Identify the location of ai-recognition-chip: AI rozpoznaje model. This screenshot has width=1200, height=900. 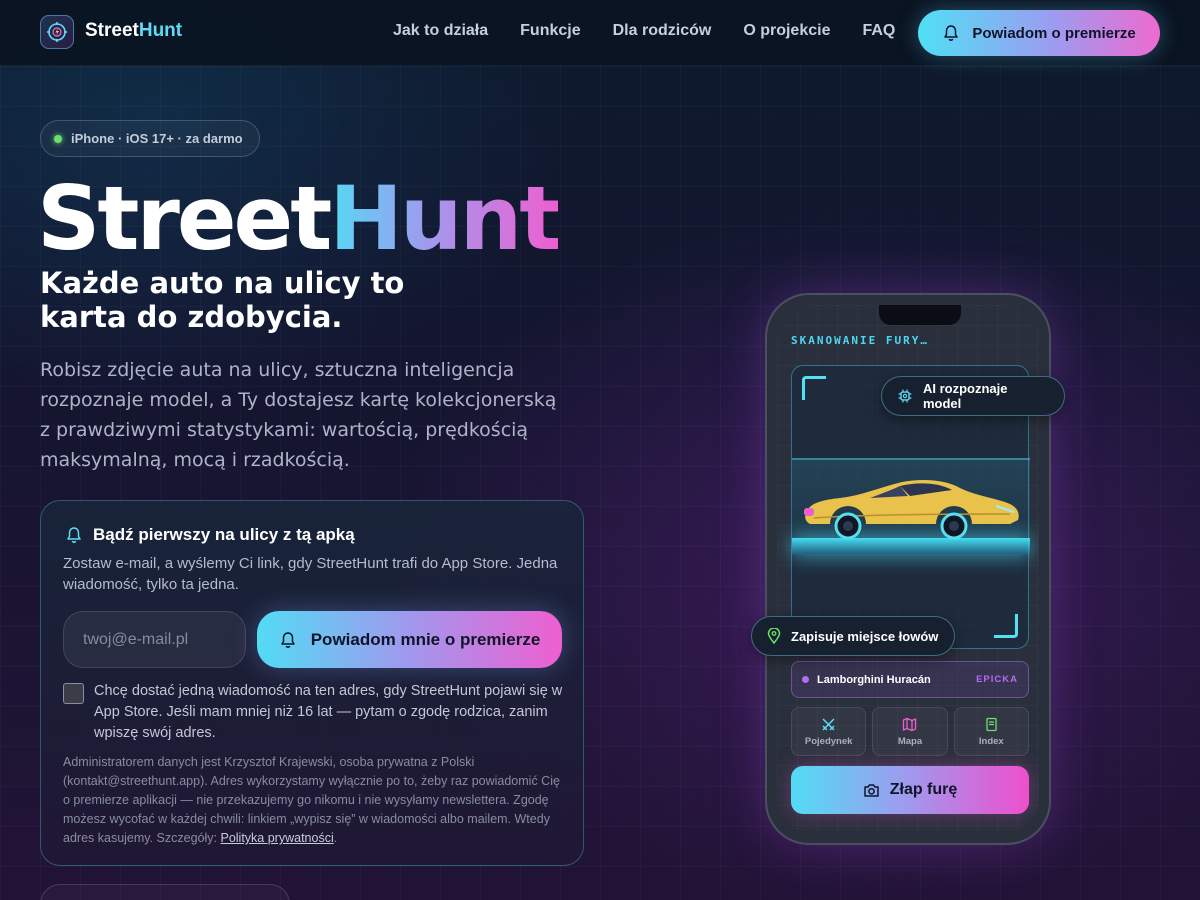
(973, 396).